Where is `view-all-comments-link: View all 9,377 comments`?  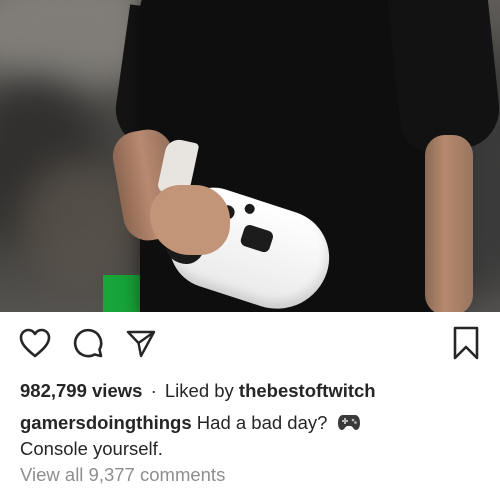 view-all-comments-link: View all 9,377 comments is located at coordinates (255, 475).